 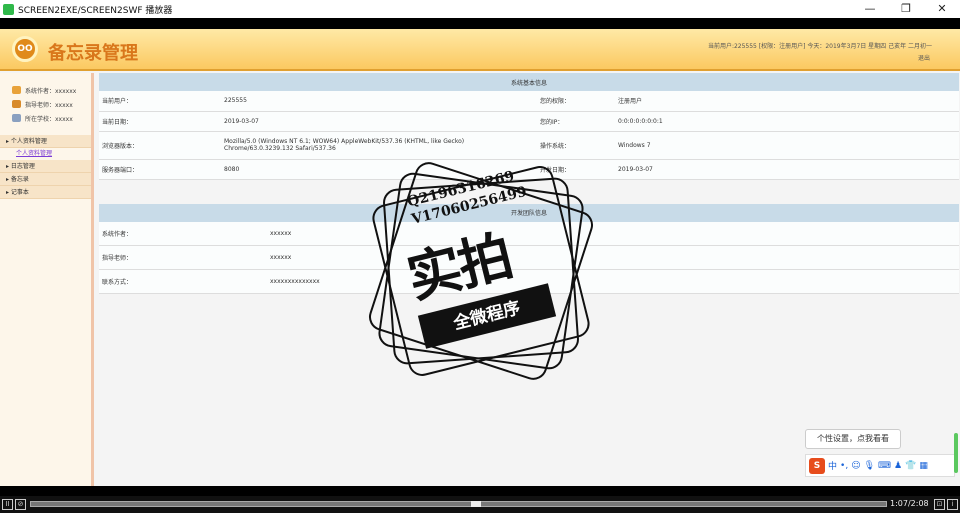 What do you see at coordinates (51, 90) in the screenshot?
I see `sidebar-info-author: 系统作者：xxxxxx` at bounding box center [51, 90].